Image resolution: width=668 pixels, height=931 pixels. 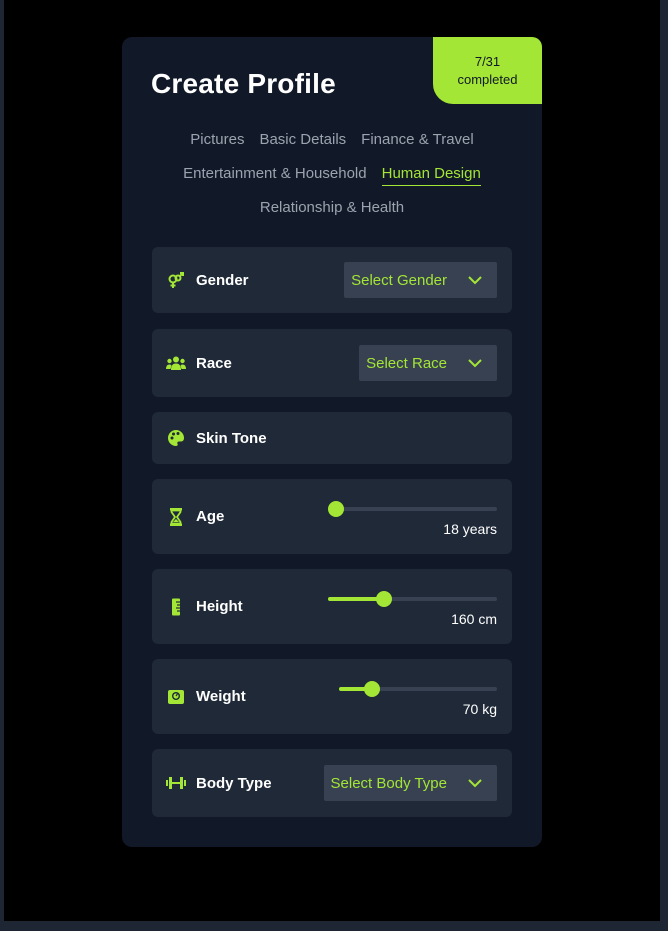 I want to click on tab-human-design: Human Design, so click(x=431, y=175).